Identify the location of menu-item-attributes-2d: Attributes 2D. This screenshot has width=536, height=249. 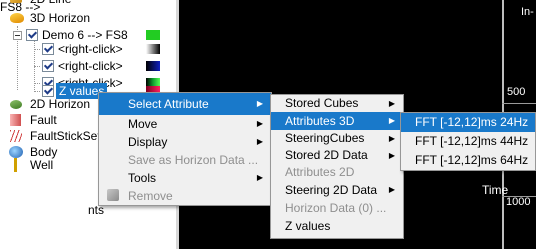
(337, 172).